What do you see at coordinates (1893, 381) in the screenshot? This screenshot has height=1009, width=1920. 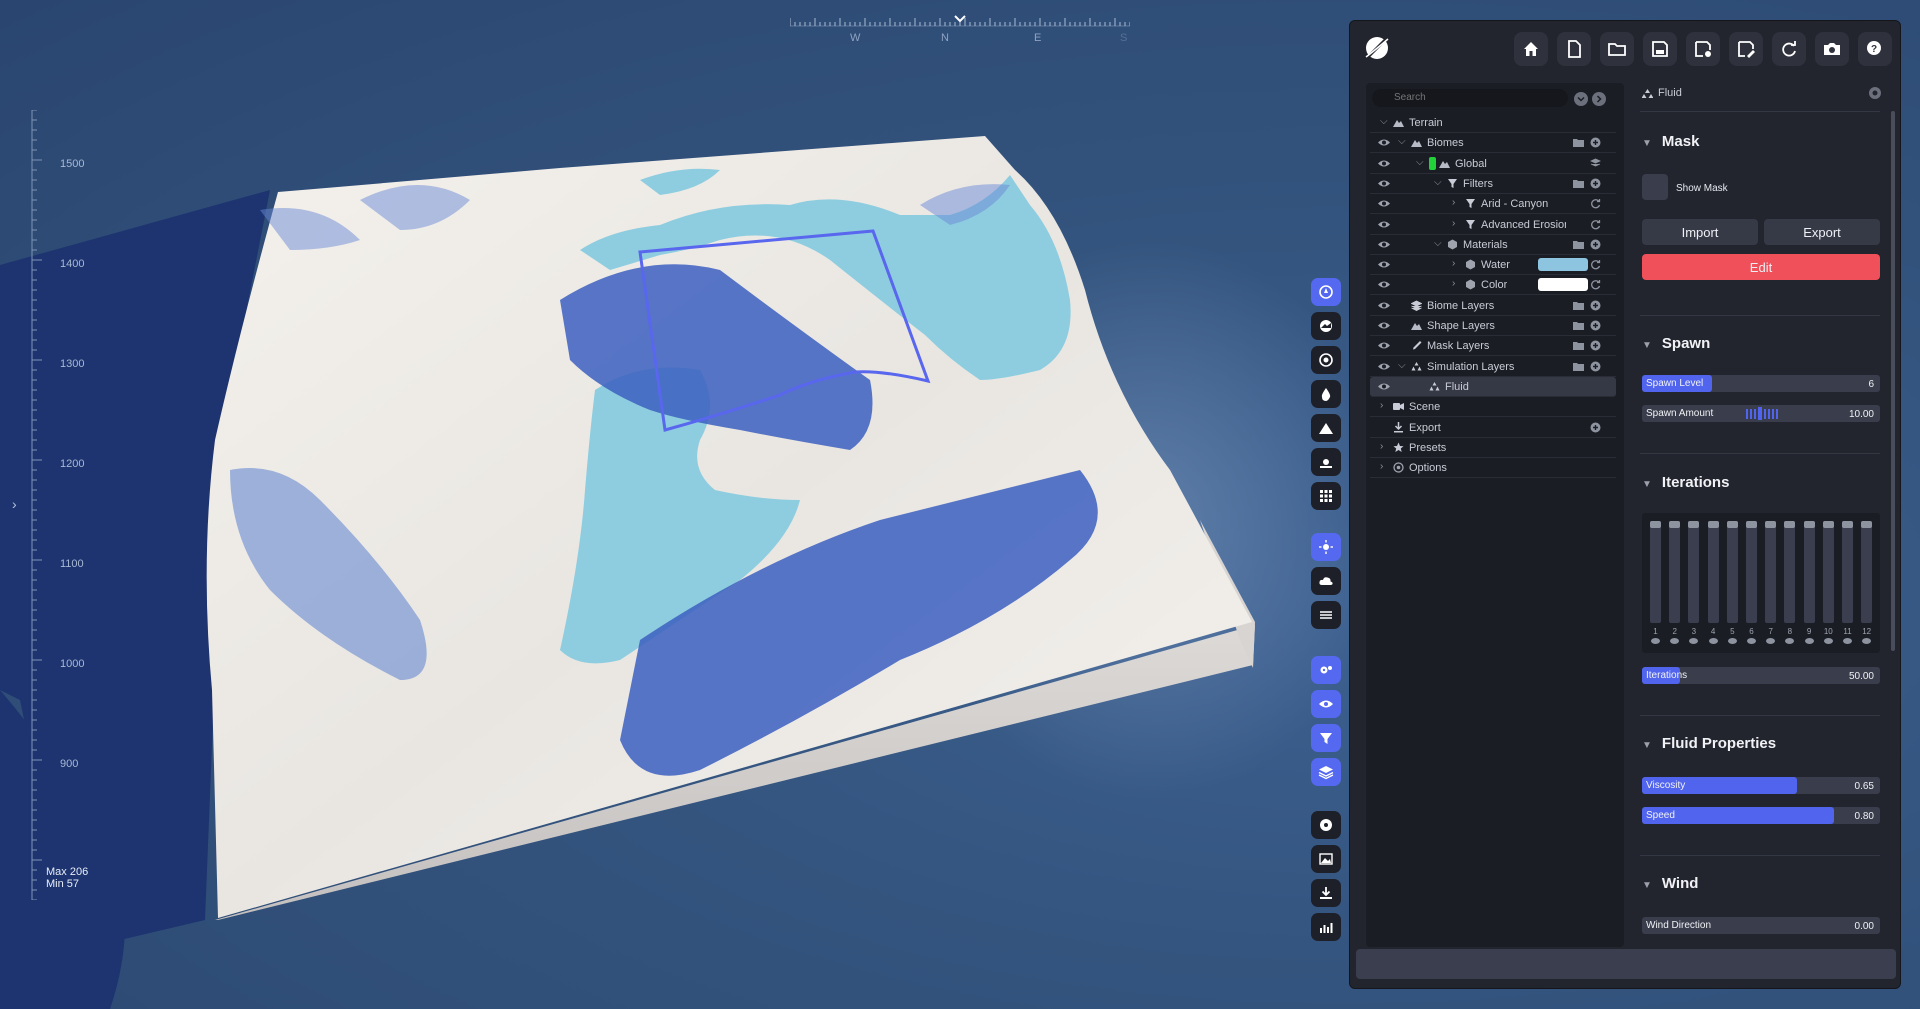 I see `properties-scrollbar` at bounding box center [1893, 381].